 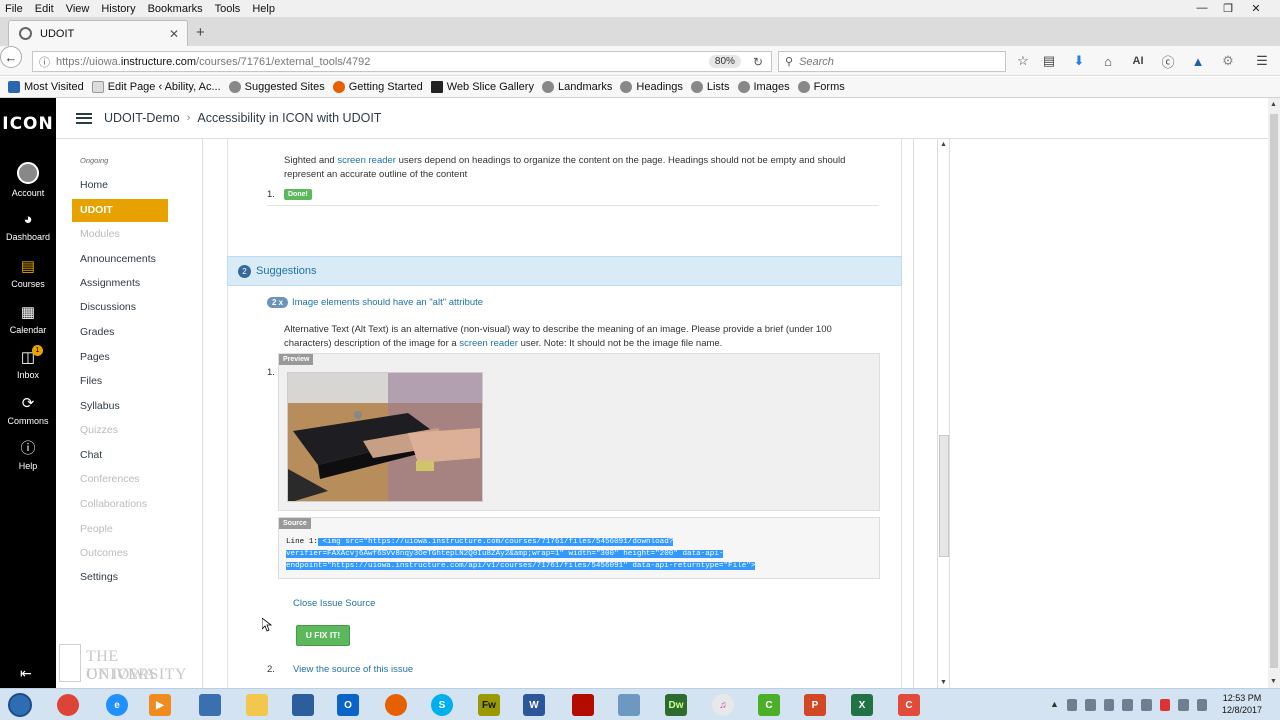 I want to click on back-button: ←, so click(x=11, y=57).